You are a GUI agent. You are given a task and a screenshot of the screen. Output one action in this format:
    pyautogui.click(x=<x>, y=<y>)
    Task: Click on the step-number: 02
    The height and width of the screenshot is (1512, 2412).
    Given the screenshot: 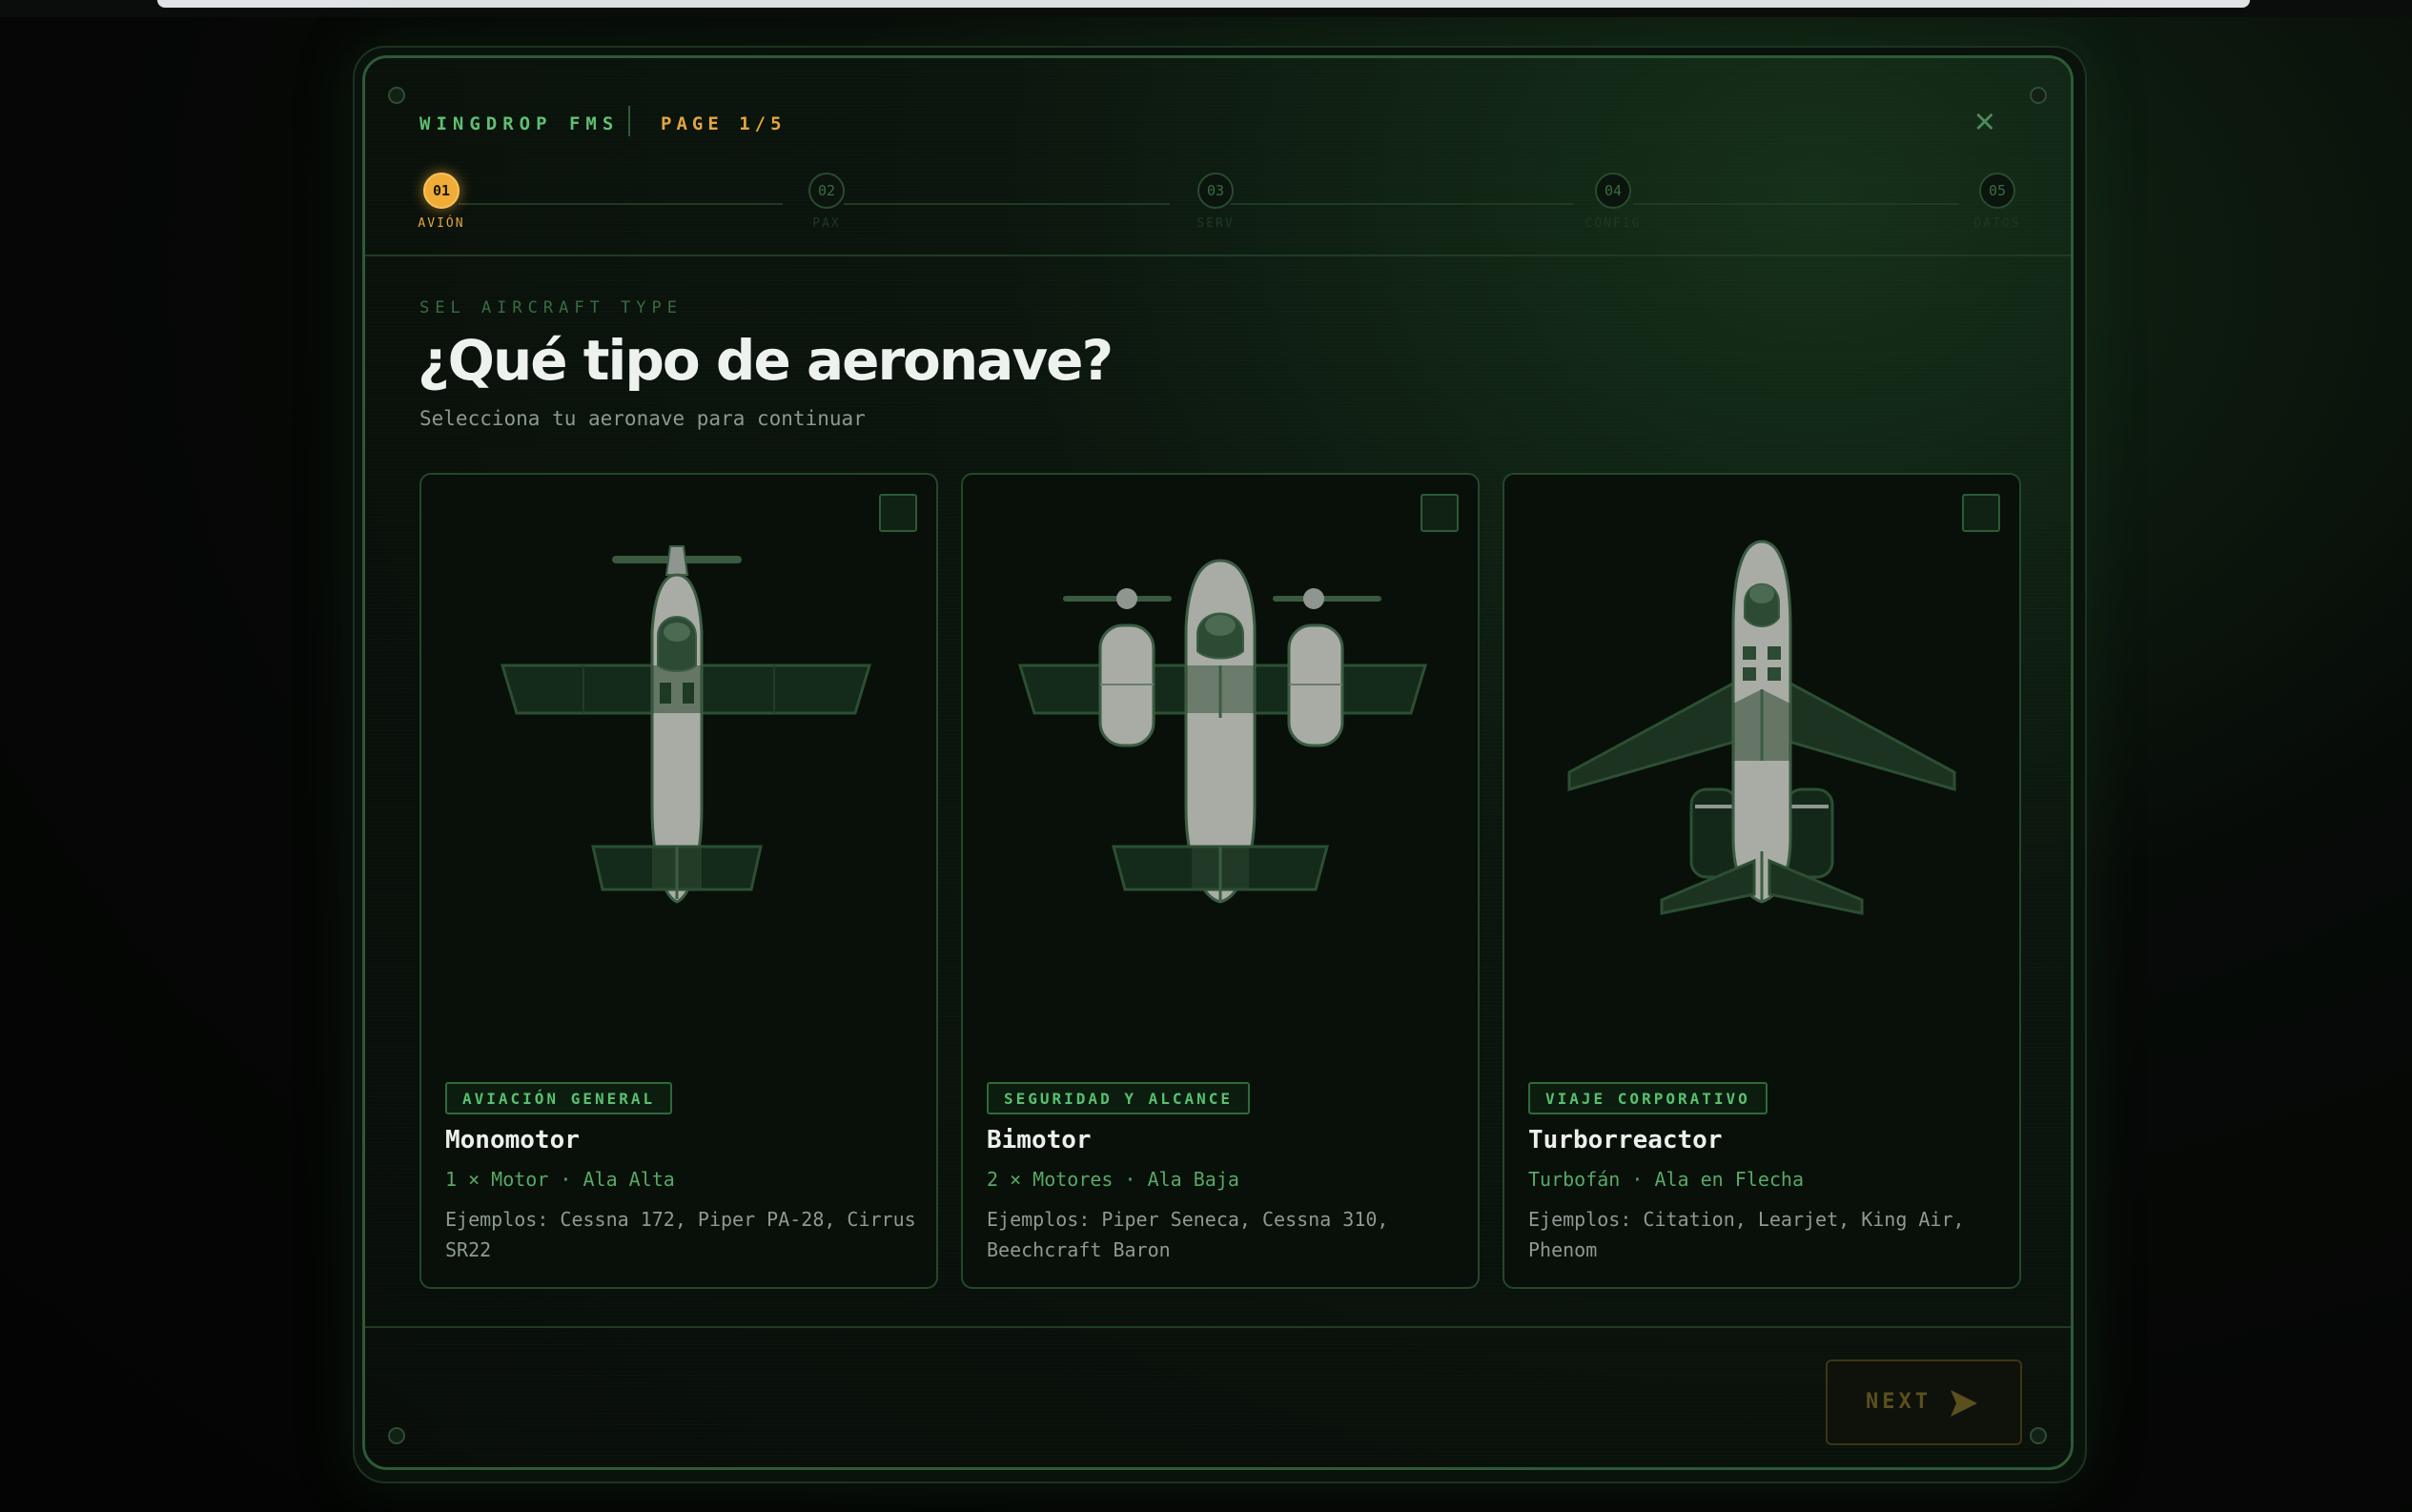 What is the action you would take?
    pyautogui.click(x=827, y=191)
    